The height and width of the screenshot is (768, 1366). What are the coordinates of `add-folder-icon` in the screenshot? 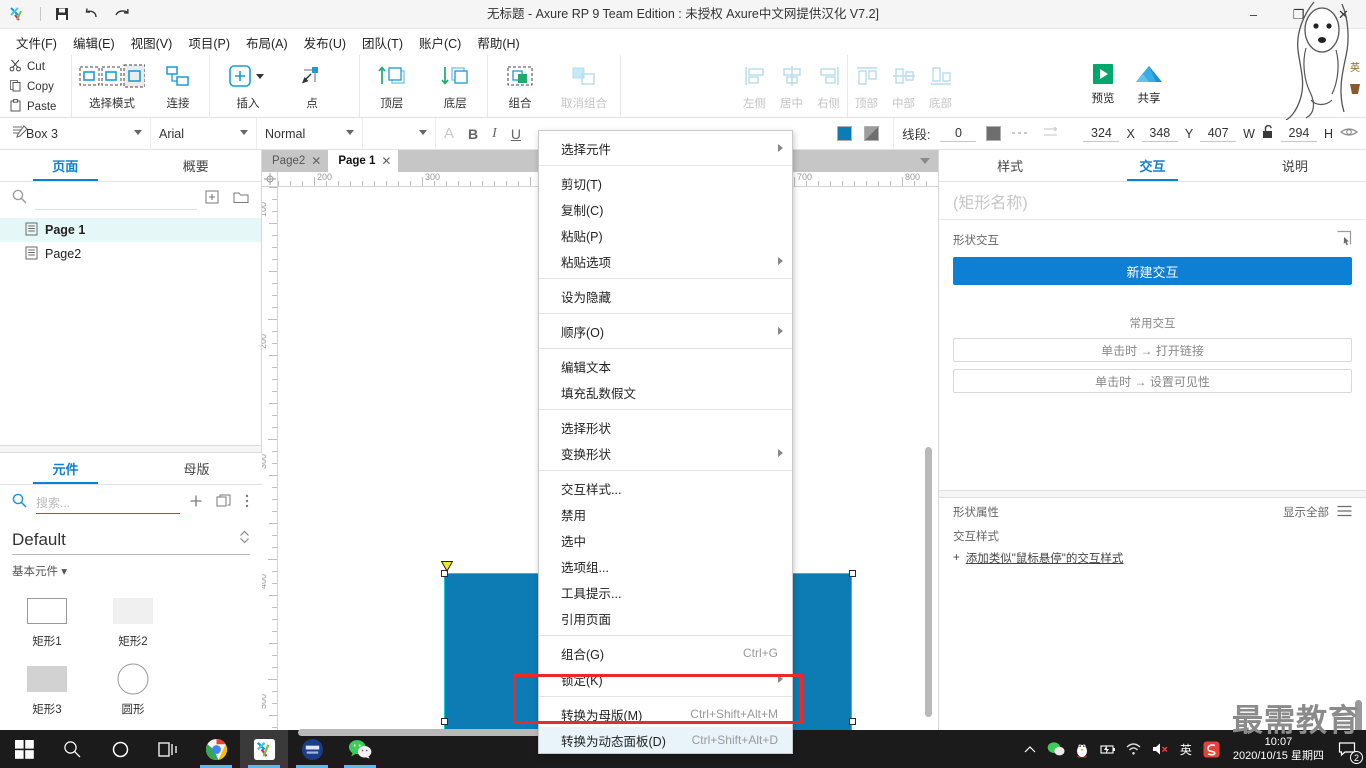 It's located at (241, 199).